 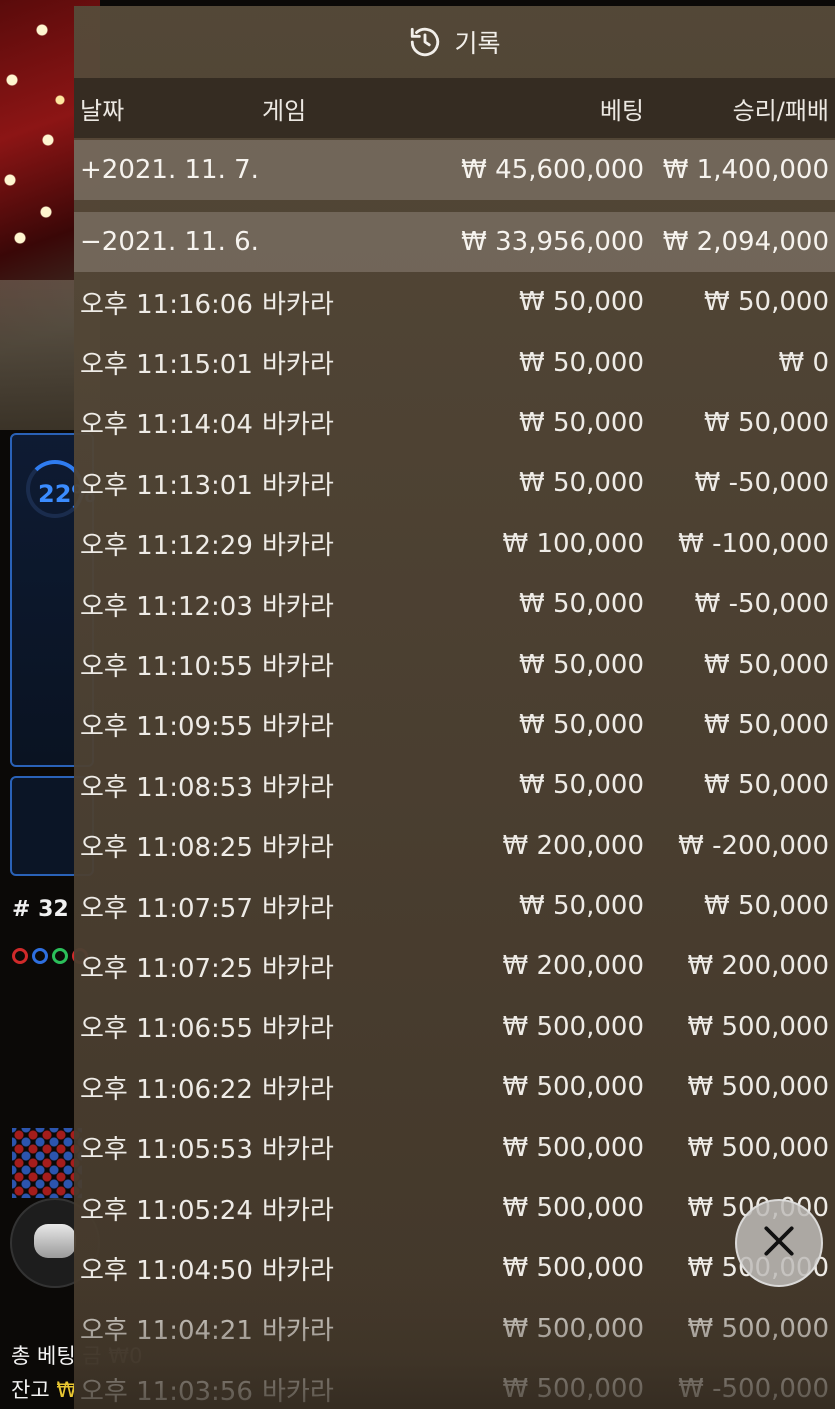 What do you see at coordinates (454, 846) in the screenshot?
I see `history-entry-row: 오후 11:08:25 바카라 ₩ 200,000 ₩ -200,000` at bounding box center [454, 846].